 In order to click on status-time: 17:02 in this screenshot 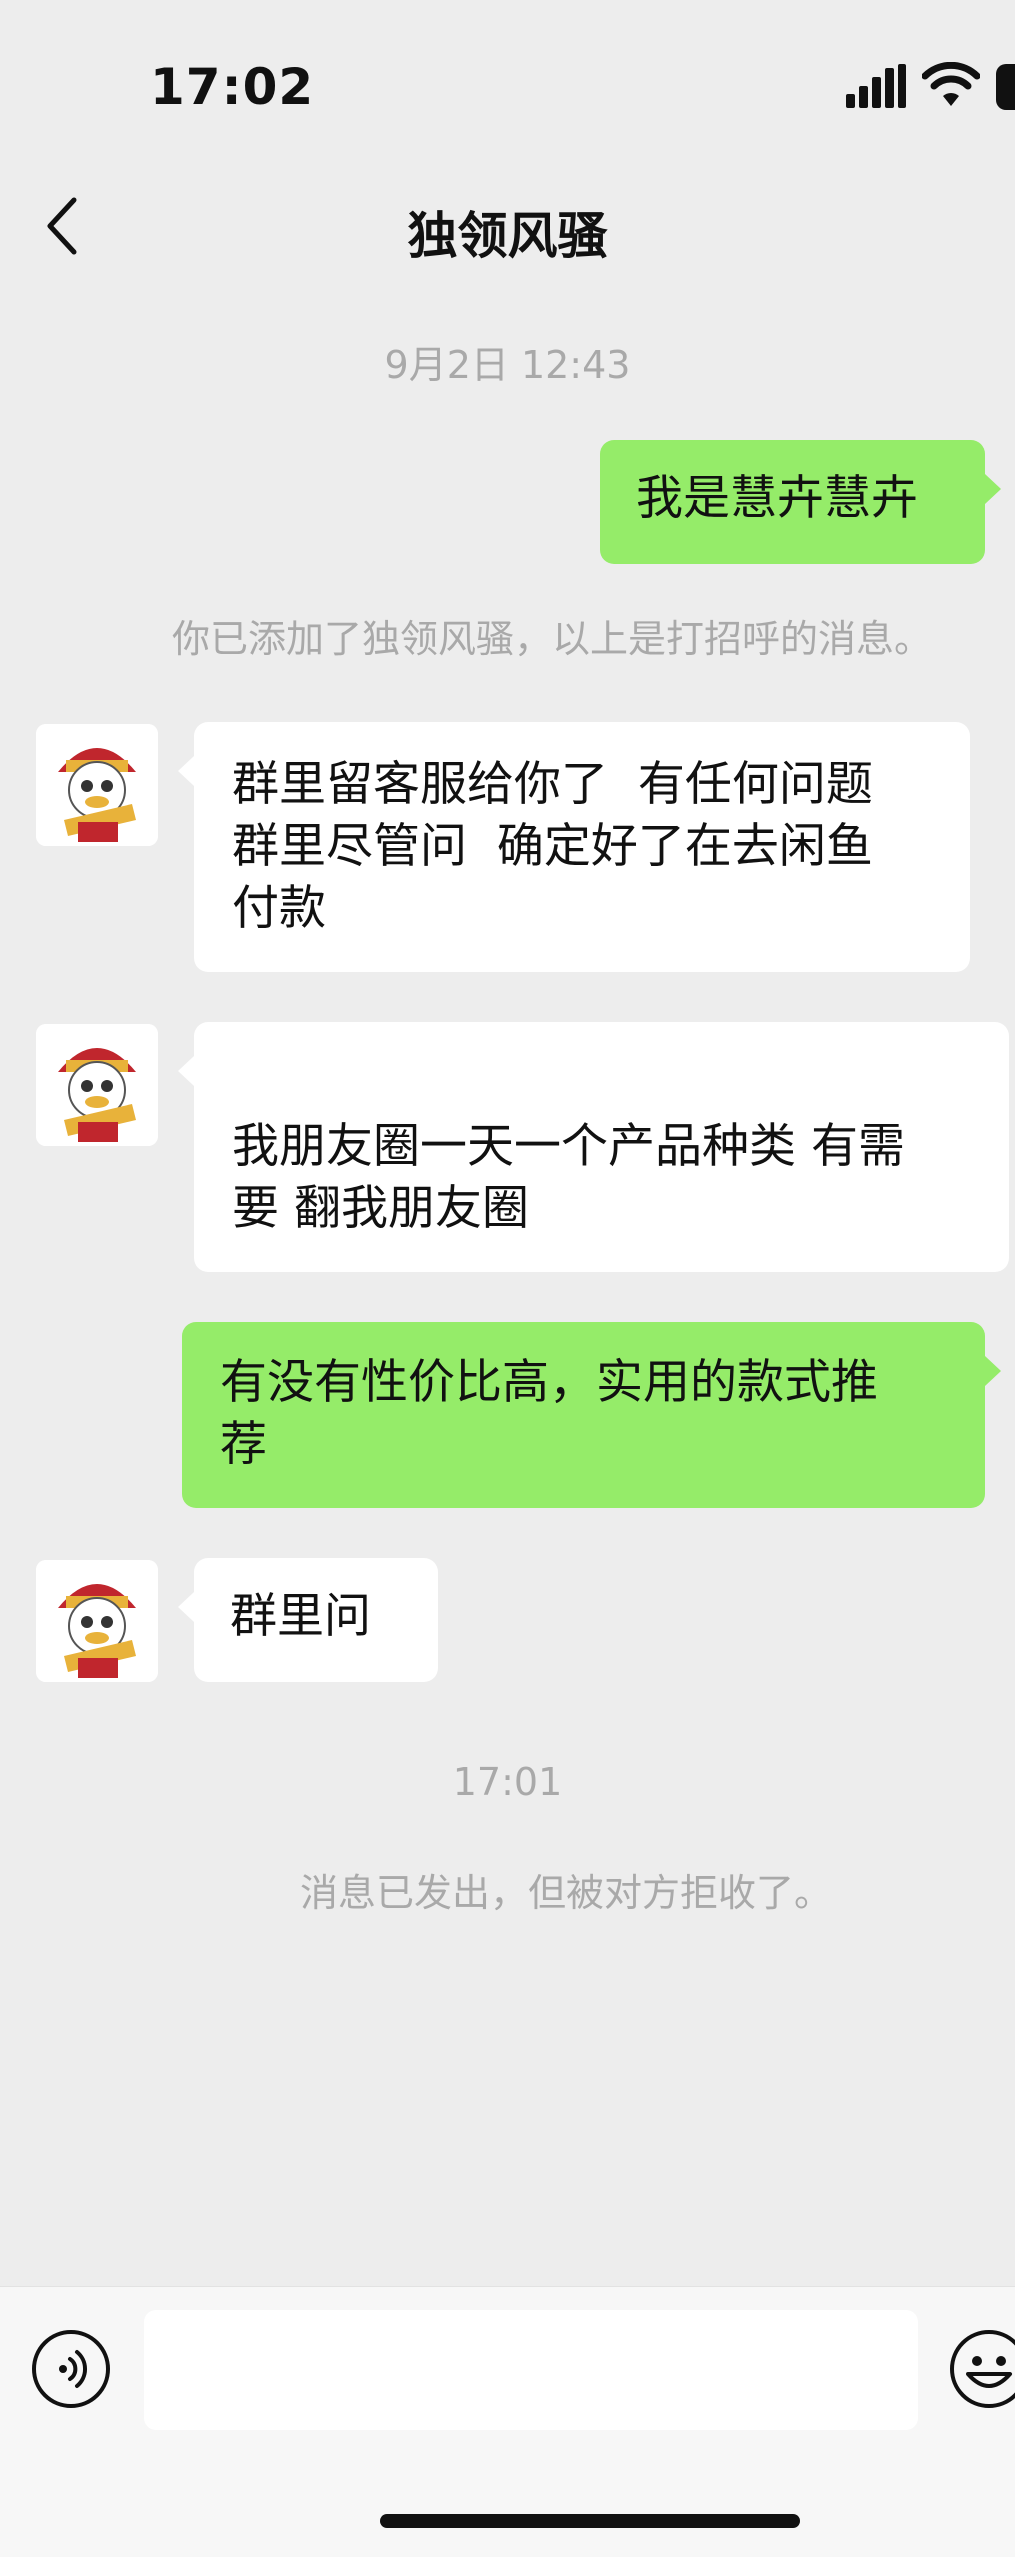, I will do `click(232, 87)`.